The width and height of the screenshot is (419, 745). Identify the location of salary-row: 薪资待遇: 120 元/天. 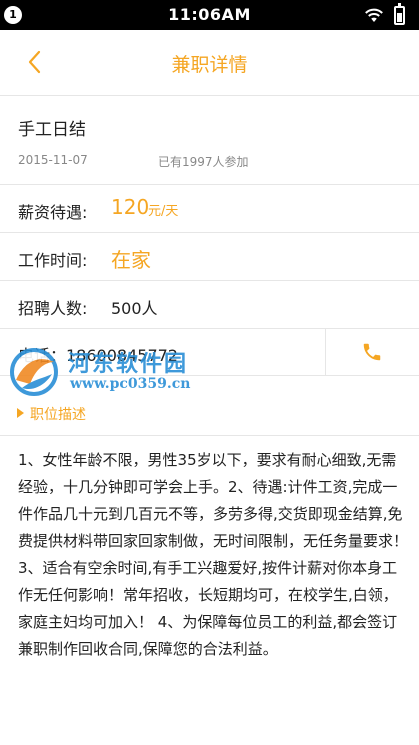
(209, 209).